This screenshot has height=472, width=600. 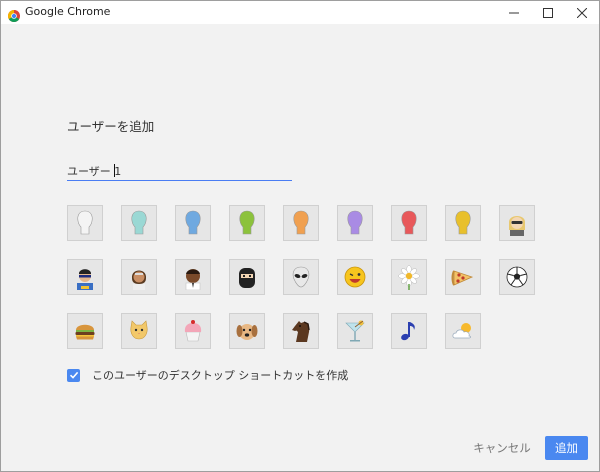 I want to click on avatar-smiley-icon, so click(x=355, y=277).